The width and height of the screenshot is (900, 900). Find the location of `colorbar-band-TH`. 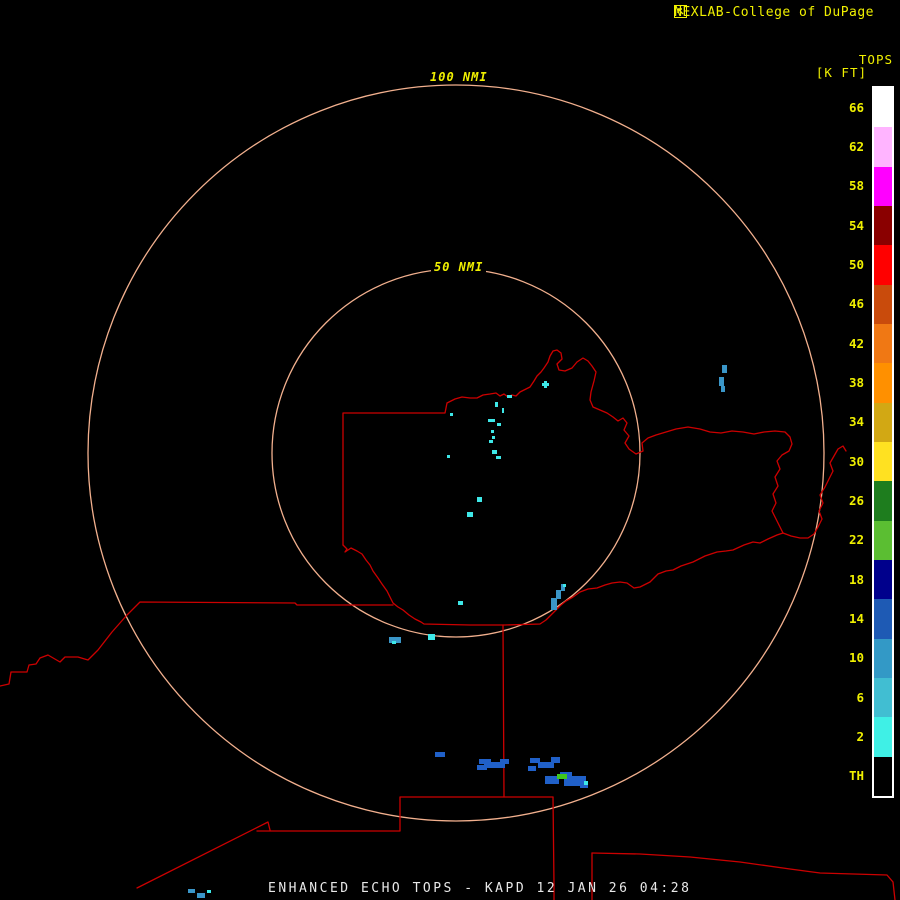

colorbar-band-TH is located at coordinates (883, 776).